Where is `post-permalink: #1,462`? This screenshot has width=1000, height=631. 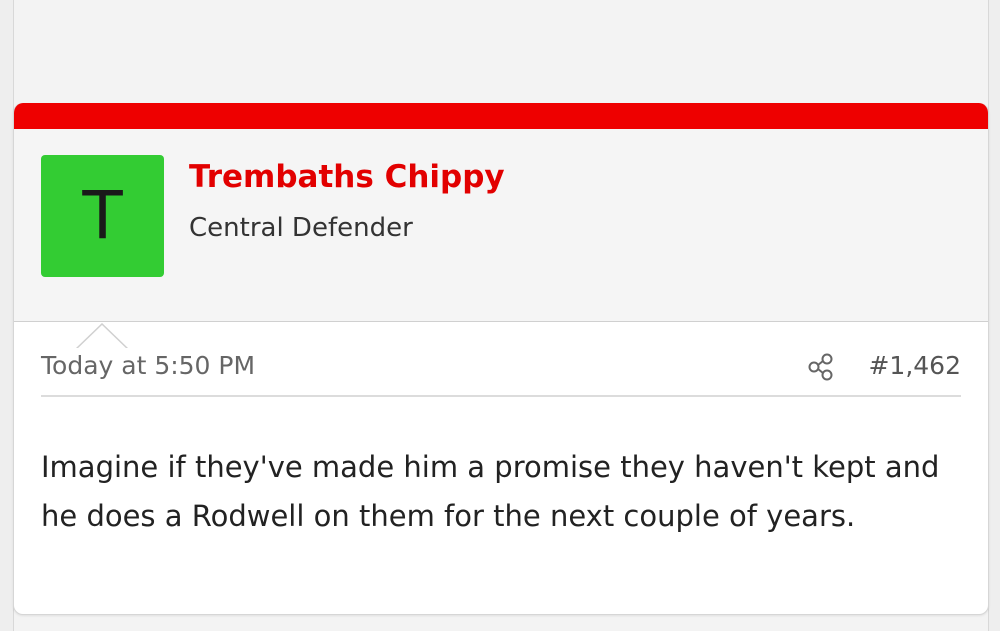 post-permalink: #1,462 is located at coordinates (914, 365).